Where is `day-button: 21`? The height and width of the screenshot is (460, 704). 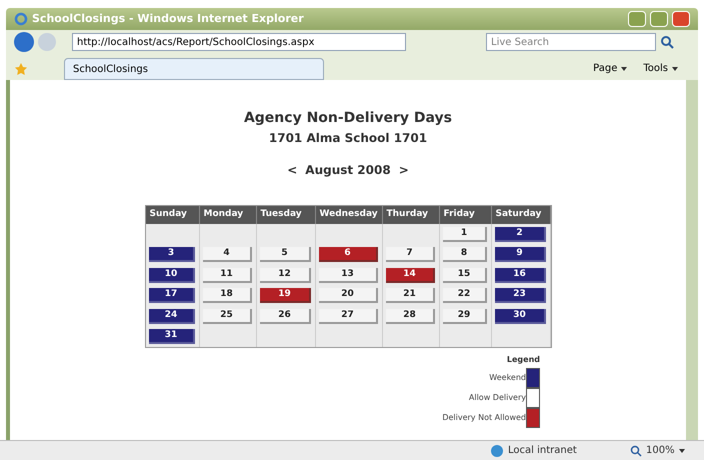
day-button: 21 is located at coordinates (411, 296).